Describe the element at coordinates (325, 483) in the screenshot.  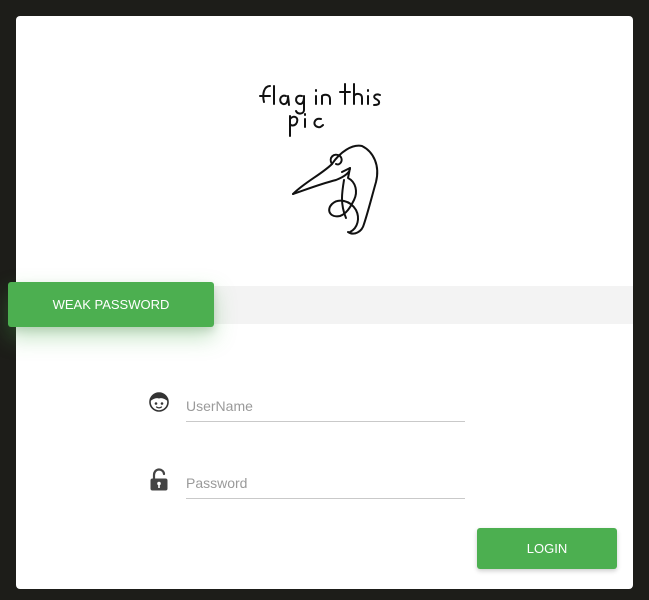
I see `password-input` at that location.